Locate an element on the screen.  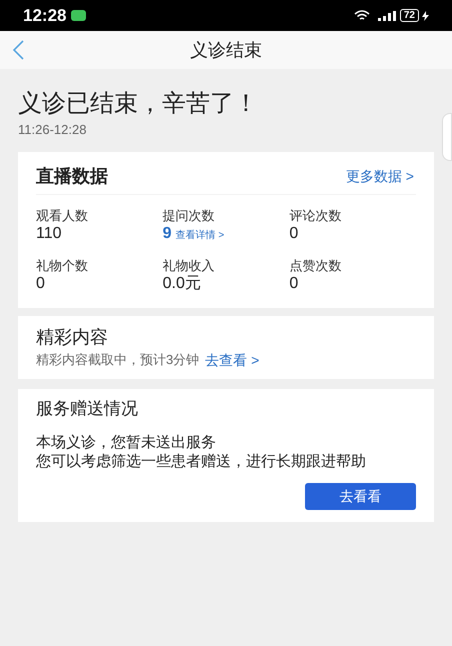
status-text: 精彩内容截取中，预计3分钟 is located at coordinates (118, 360).